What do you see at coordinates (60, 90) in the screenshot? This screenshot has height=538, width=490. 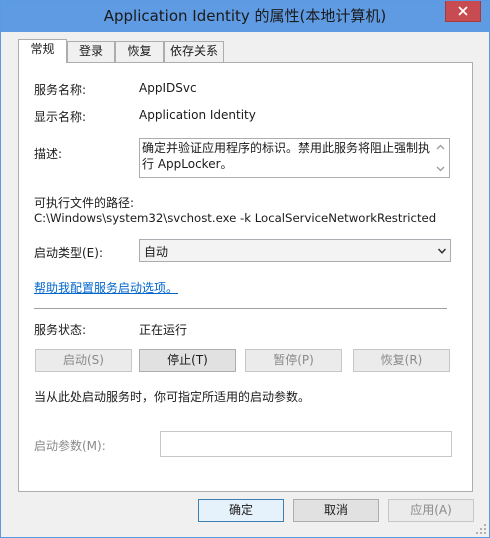 I see `service-name-label: 服务名称:` at bounding box center [60, 90].